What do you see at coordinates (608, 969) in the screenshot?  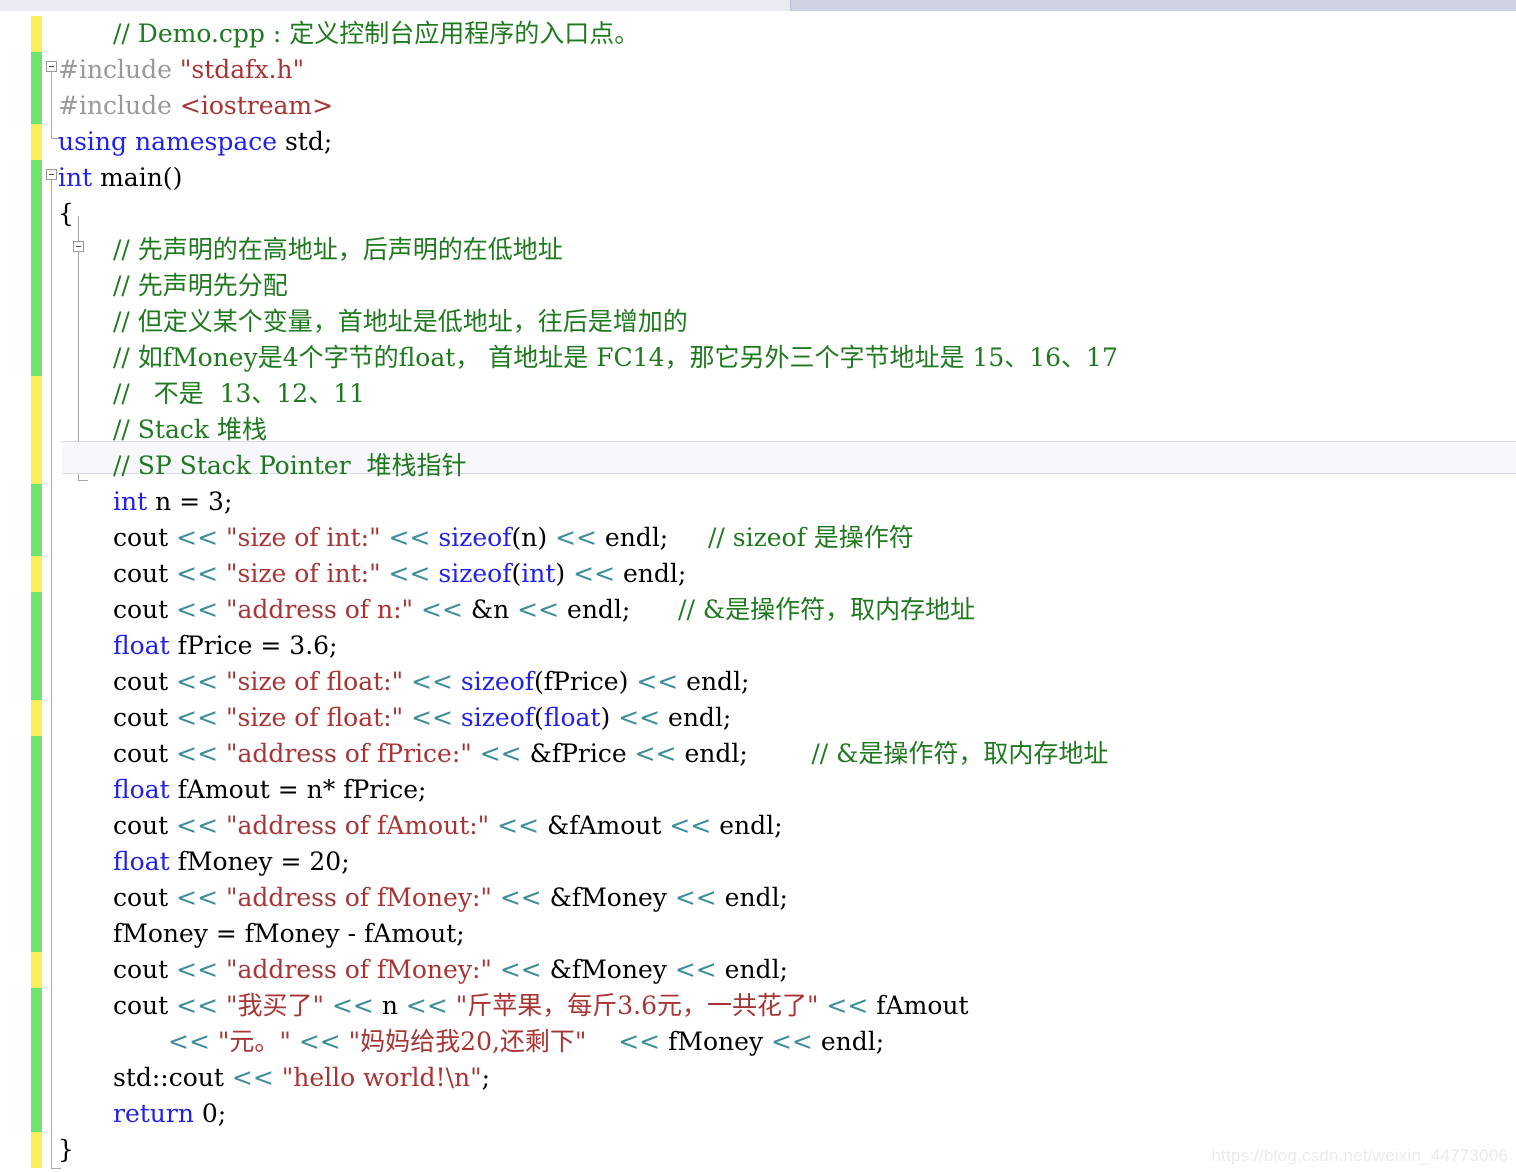 I see `code-token: &fMoney` at bounding box center [608, 969].